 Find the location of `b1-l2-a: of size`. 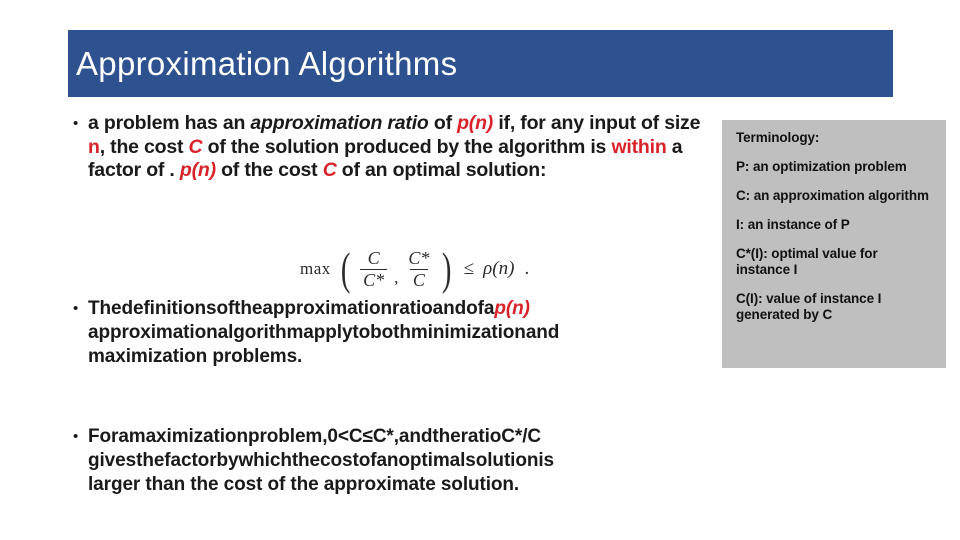

b1-l2-a: of size is located at coordinates (670, 123).